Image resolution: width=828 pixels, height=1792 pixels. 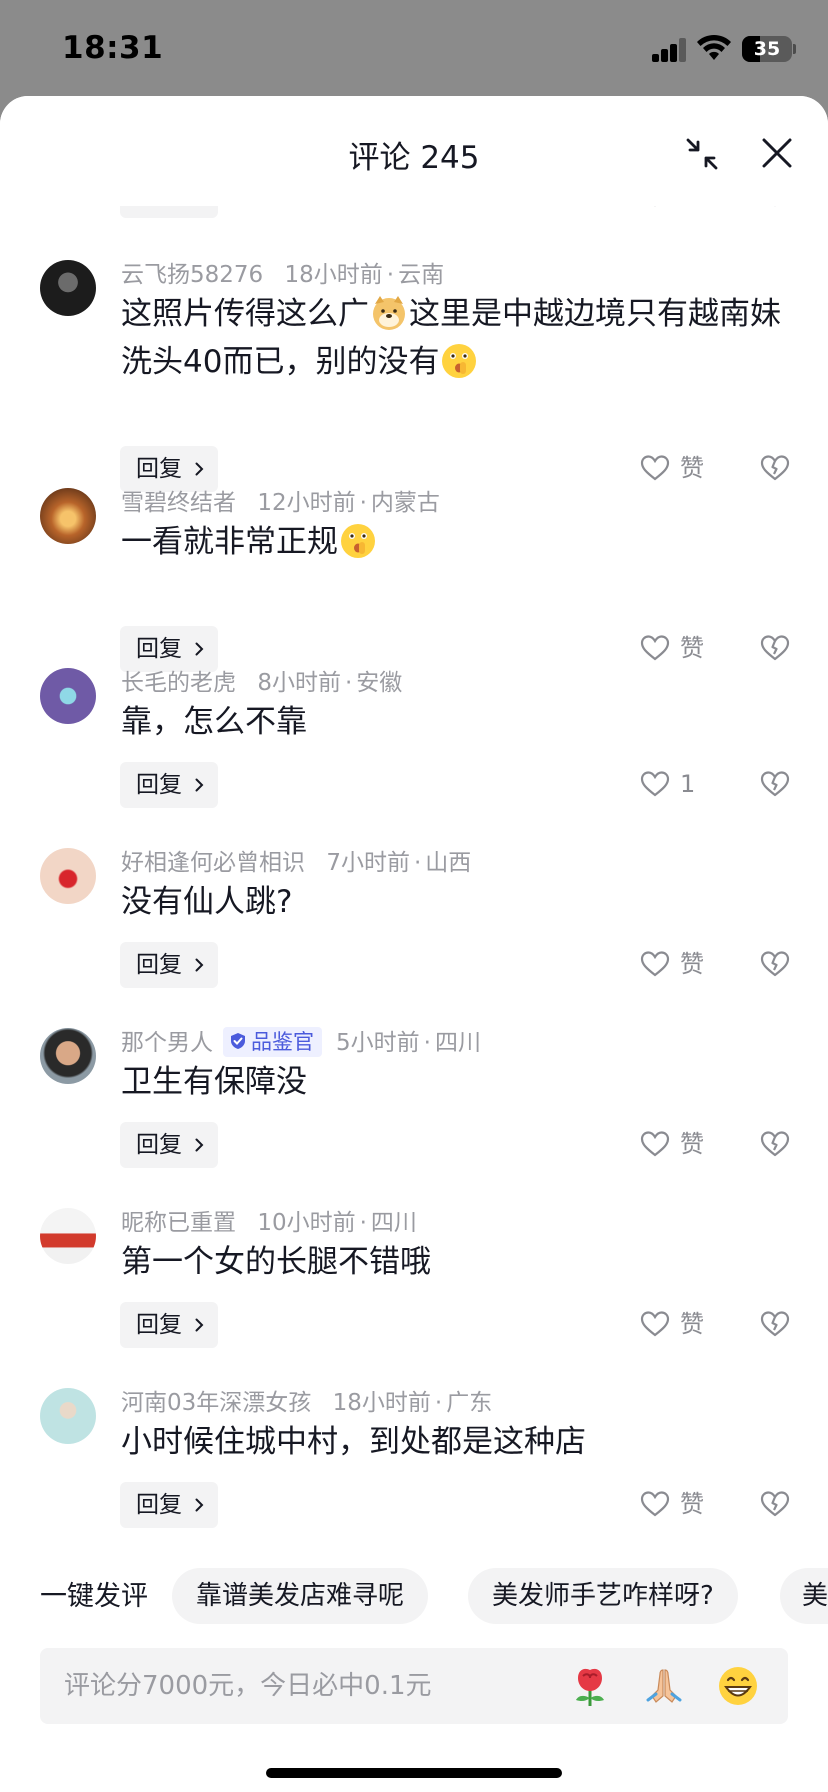 I want to click on comment-region: 内蒙古, so click(x=405, y=503).